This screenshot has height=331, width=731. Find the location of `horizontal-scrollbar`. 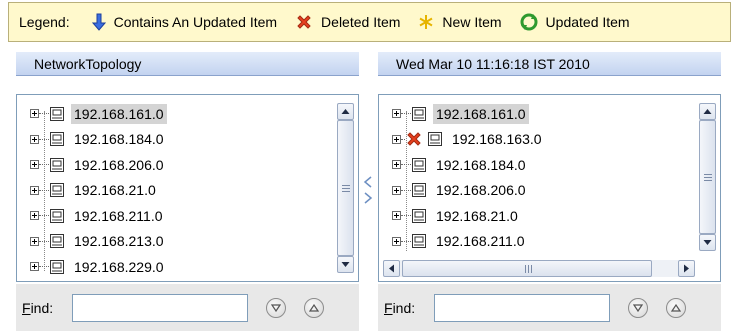

horizontal-scrollbar is located at coordinates (539, 268).